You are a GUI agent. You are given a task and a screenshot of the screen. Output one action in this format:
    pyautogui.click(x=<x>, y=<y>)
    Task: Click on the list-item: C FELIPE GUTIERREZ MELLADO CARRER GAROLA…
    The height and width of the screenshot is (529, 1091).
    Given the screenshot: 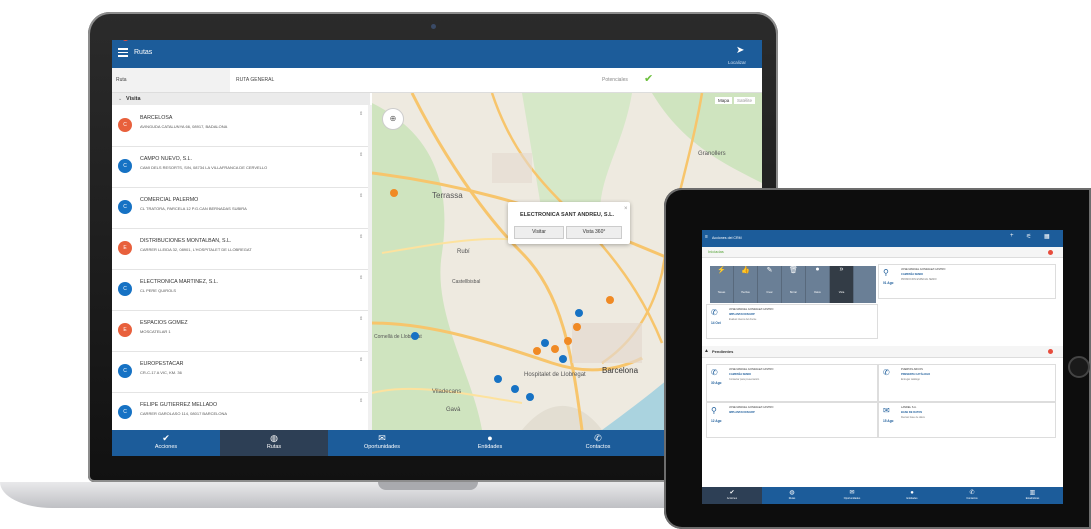 What is the action you would take?
    pyautogui.click(x=240, y=411)
    